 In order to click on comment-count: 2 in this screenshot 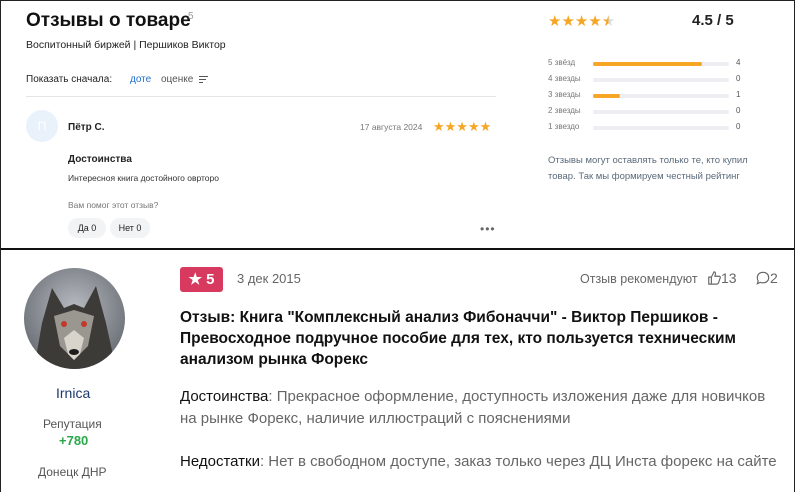, I will do `click(774, 278)`.